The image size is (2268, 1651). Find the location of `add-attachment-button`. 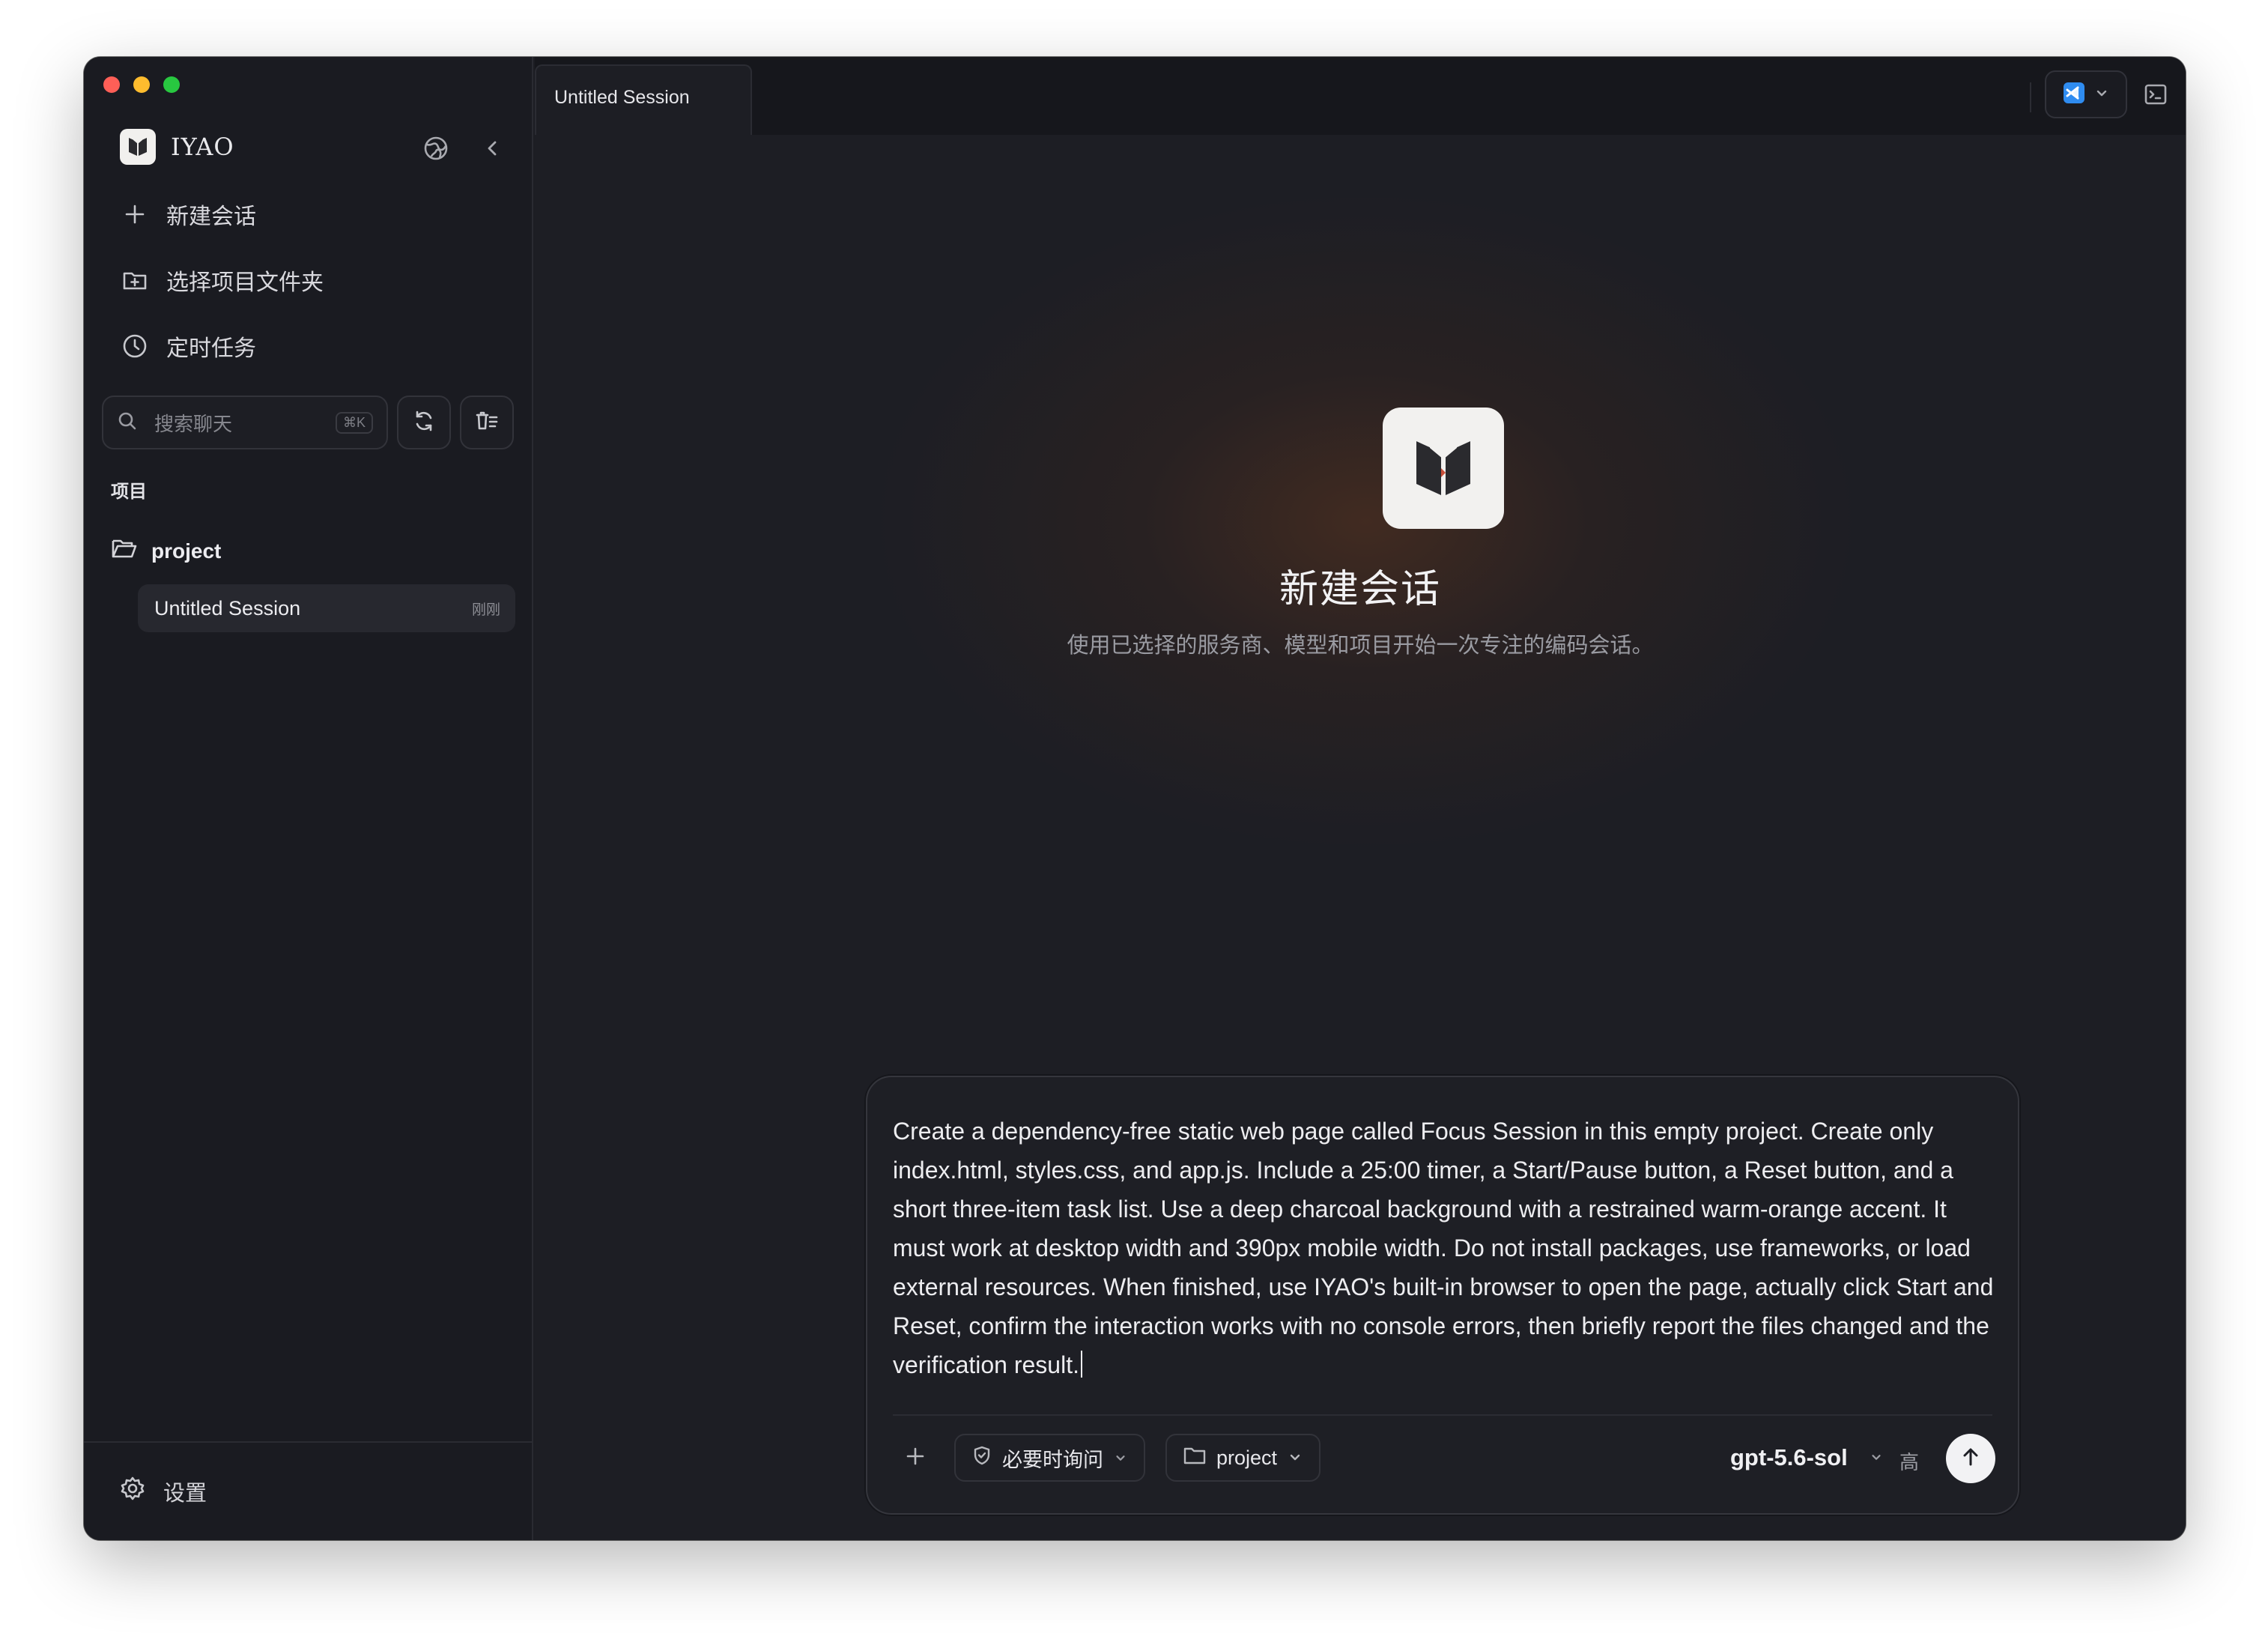

add-attachment-button is located at coordinates (915, 1458).